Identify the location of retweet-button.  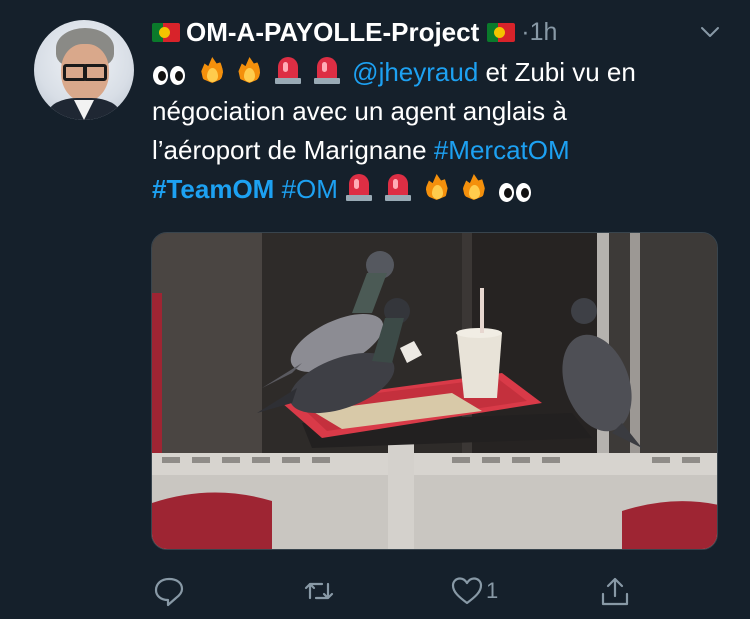
(319, 591).